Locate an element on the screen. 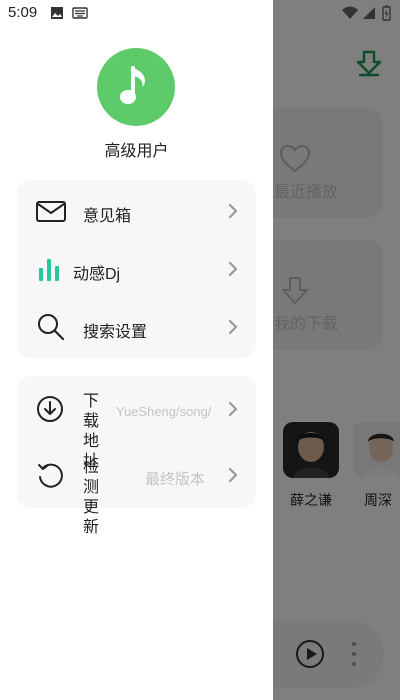  refresh-icon is located at coordinates (50, 475).